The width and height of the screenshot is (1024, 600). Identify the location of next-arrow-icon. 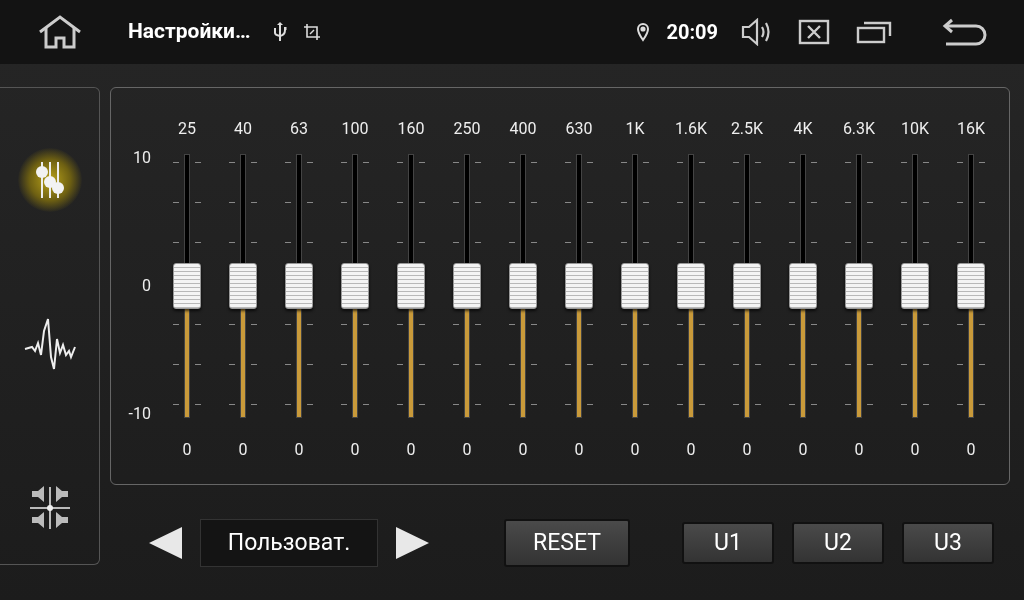
(412, 543).